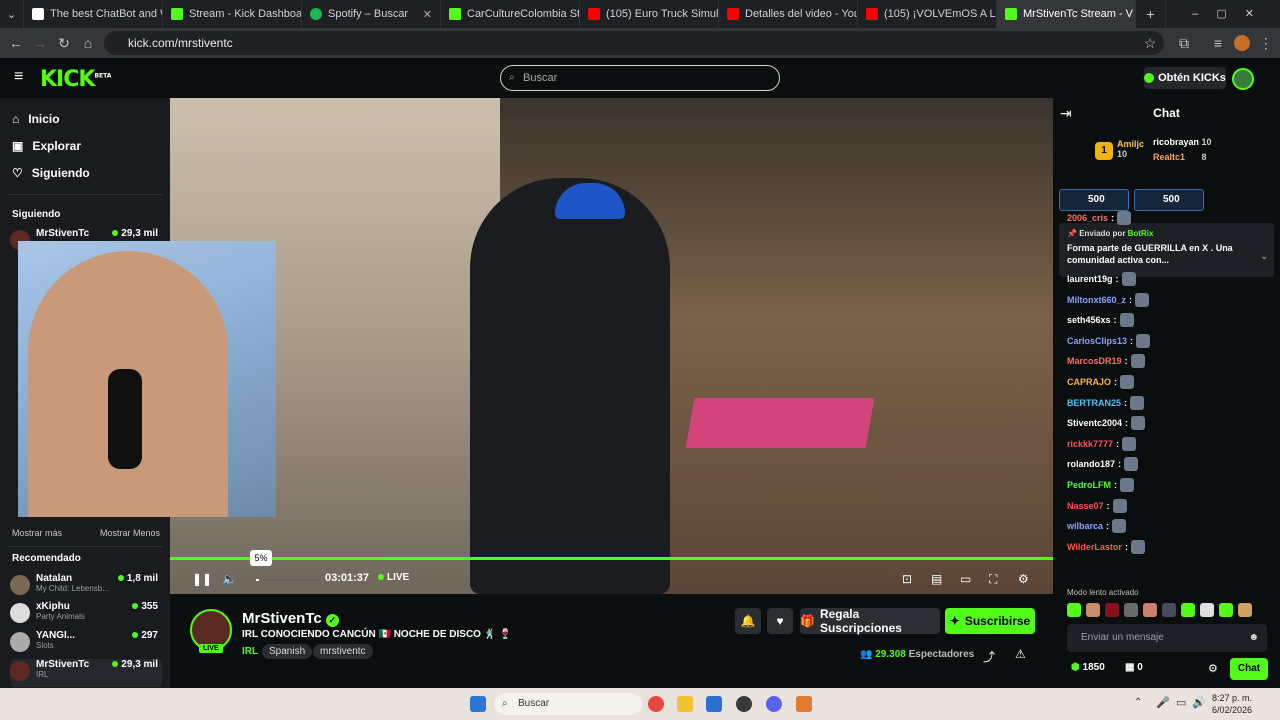 The height and width of the screenshot is (720, 1280). What do you see at coordinates (36, 119) in the screenshot?
I see `sidebar-item-inicio: ⌂ Inicio` at bounding box center [36, 119].